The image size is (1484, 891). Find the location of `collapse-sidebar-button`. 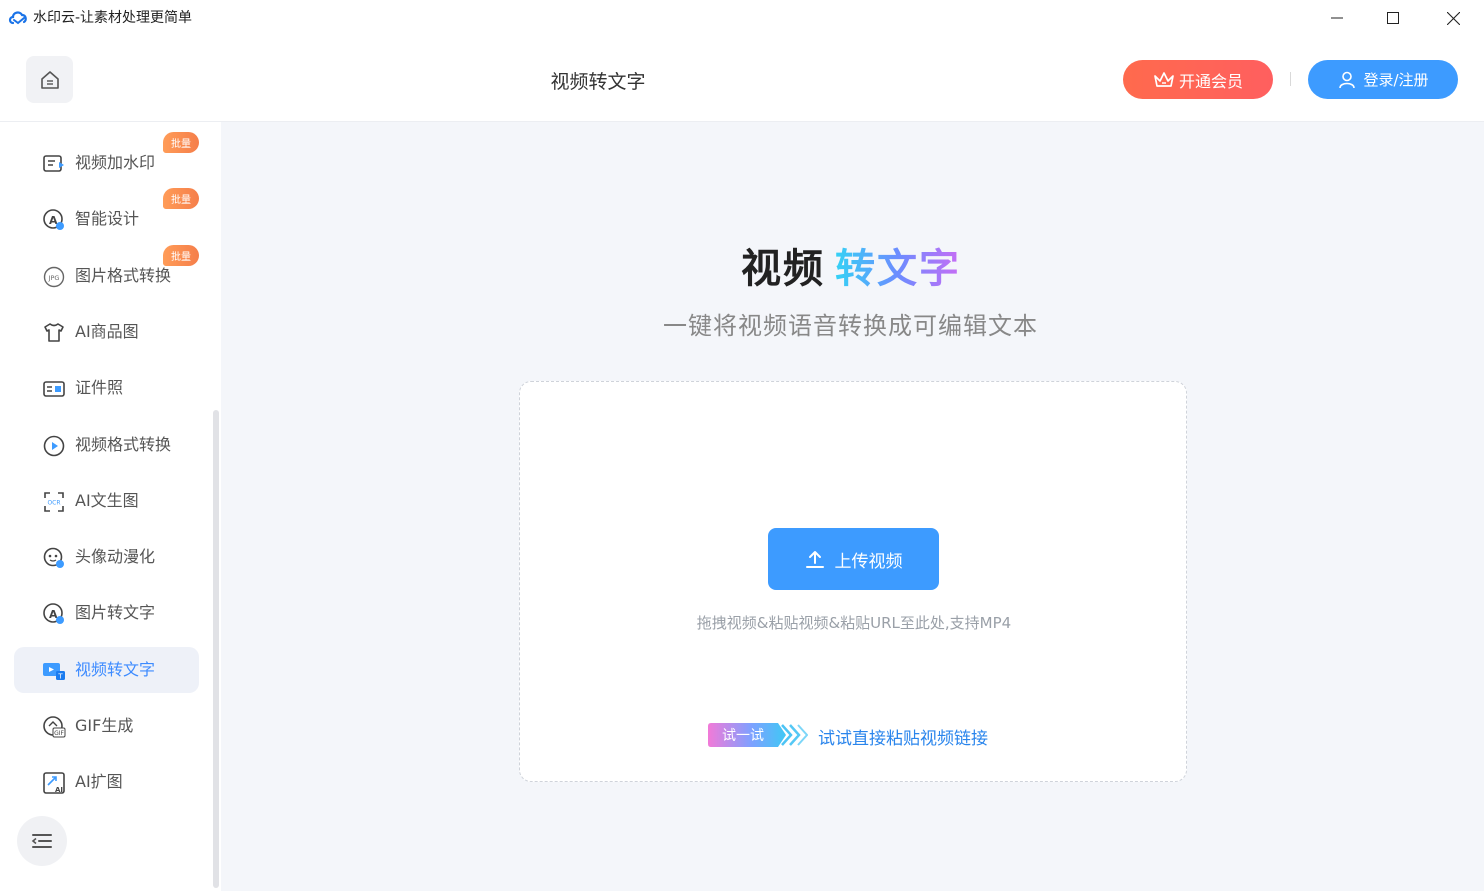

collapse-sidebar-button is located at coordinates (42, 841).